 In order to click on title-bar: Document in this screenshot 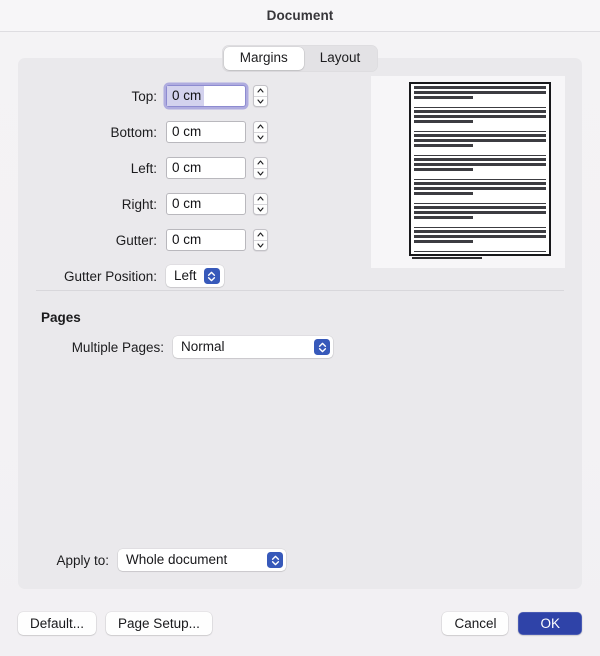, I will do `click(300, 16)`.